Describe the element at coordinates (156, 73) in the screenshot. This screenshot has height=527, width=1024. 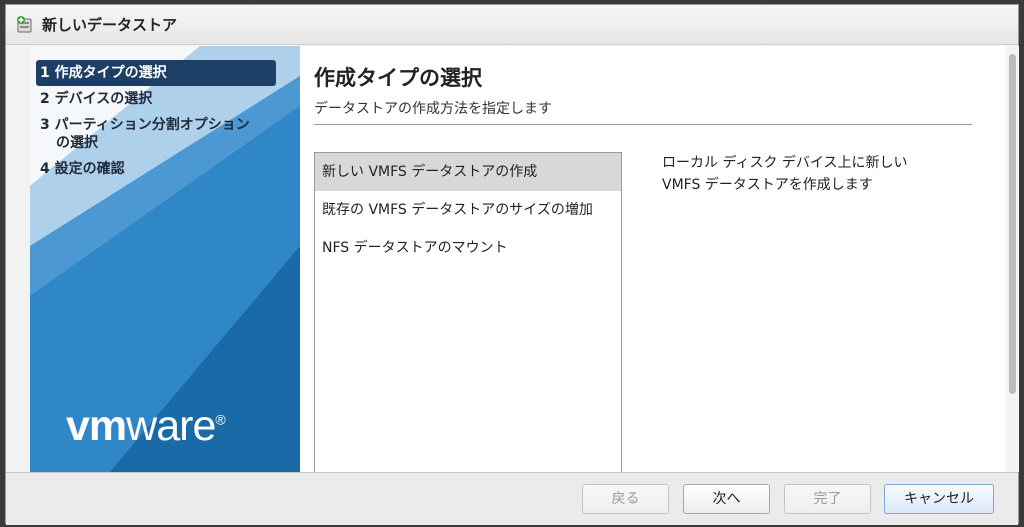
I see `step-select-creation-type: 1 作成タイプの選択` at that location.